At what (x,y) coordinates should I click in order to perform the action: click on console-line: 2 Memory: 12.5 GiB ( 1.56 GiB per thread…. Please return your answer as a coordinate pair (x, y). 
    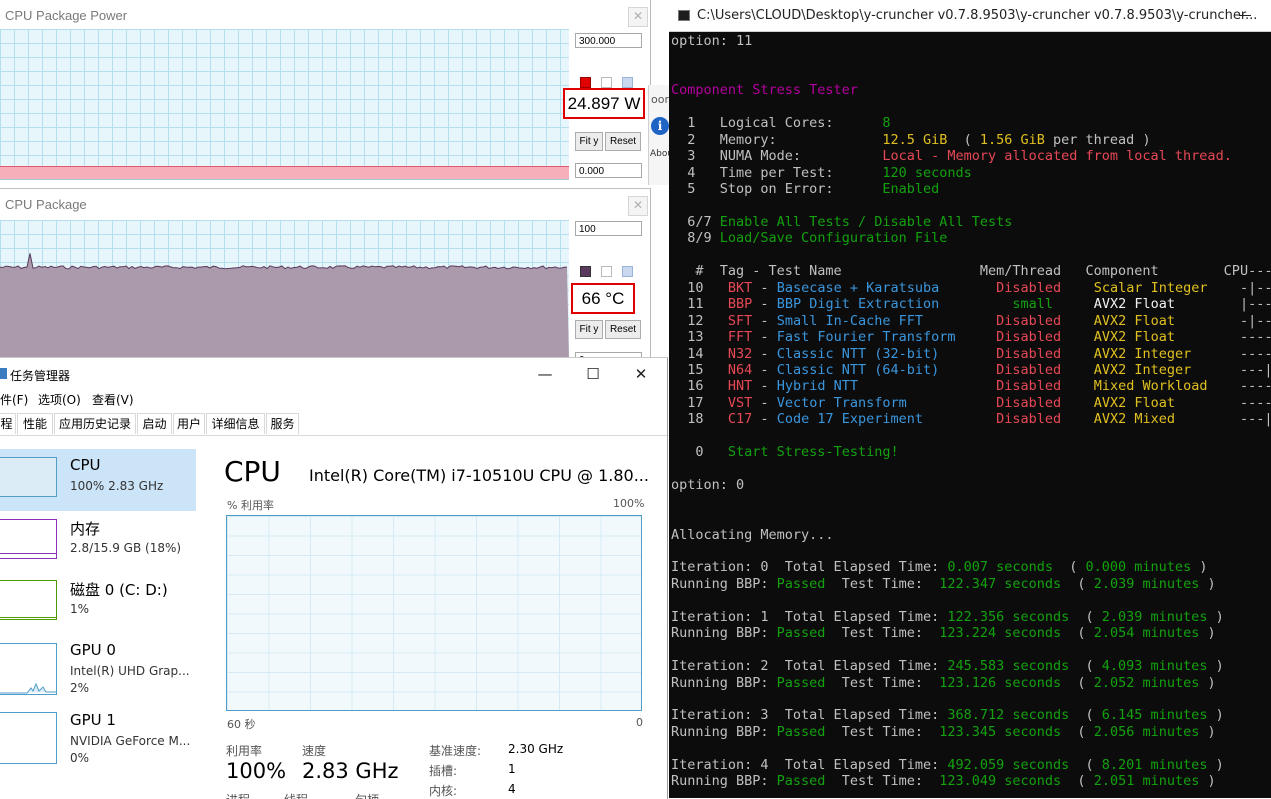
    Looking at the image, I should click on (911, 139).